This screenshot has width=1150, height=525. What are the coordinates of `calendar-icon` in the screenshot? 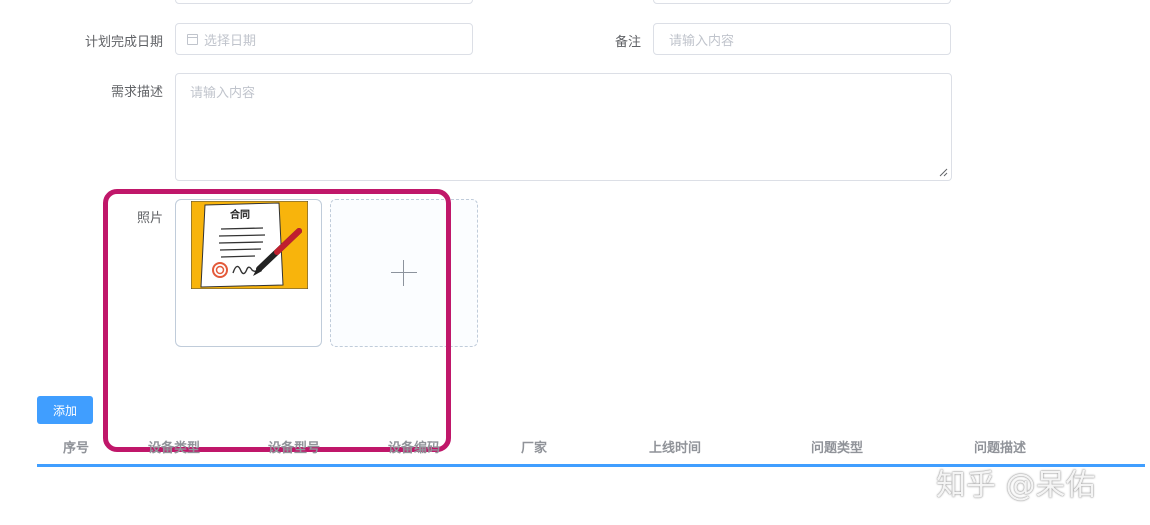 It's located at (192, 39).